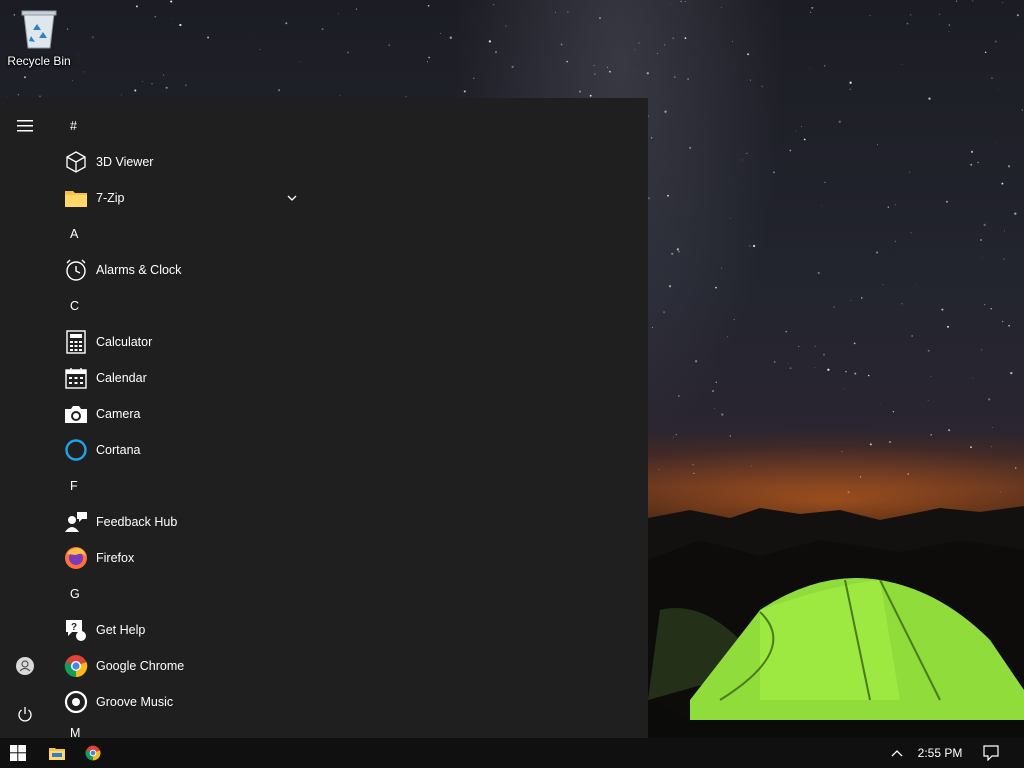  Describe the element at coordinates (118, 414) in the screenshot. I see `app-label: Camera` at that location.